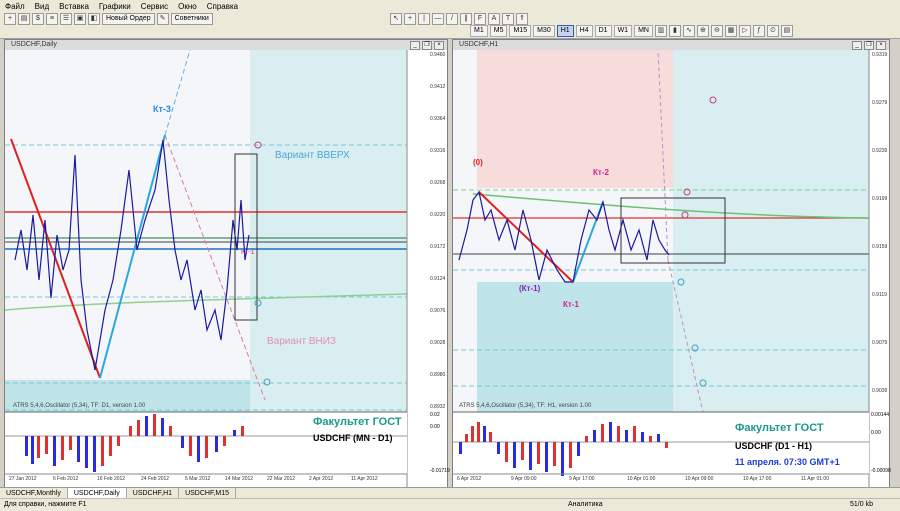 Image resolution: width=900 pixels, height=511 pixels. Describe the element at coordinates (674, 31) in the screenshot. I see `candles-icon: ▮` at that location.